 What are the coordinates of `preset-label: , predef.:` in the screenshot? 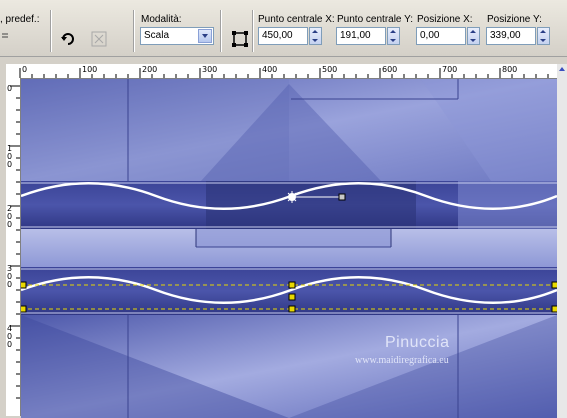 It's located at (20, 19).